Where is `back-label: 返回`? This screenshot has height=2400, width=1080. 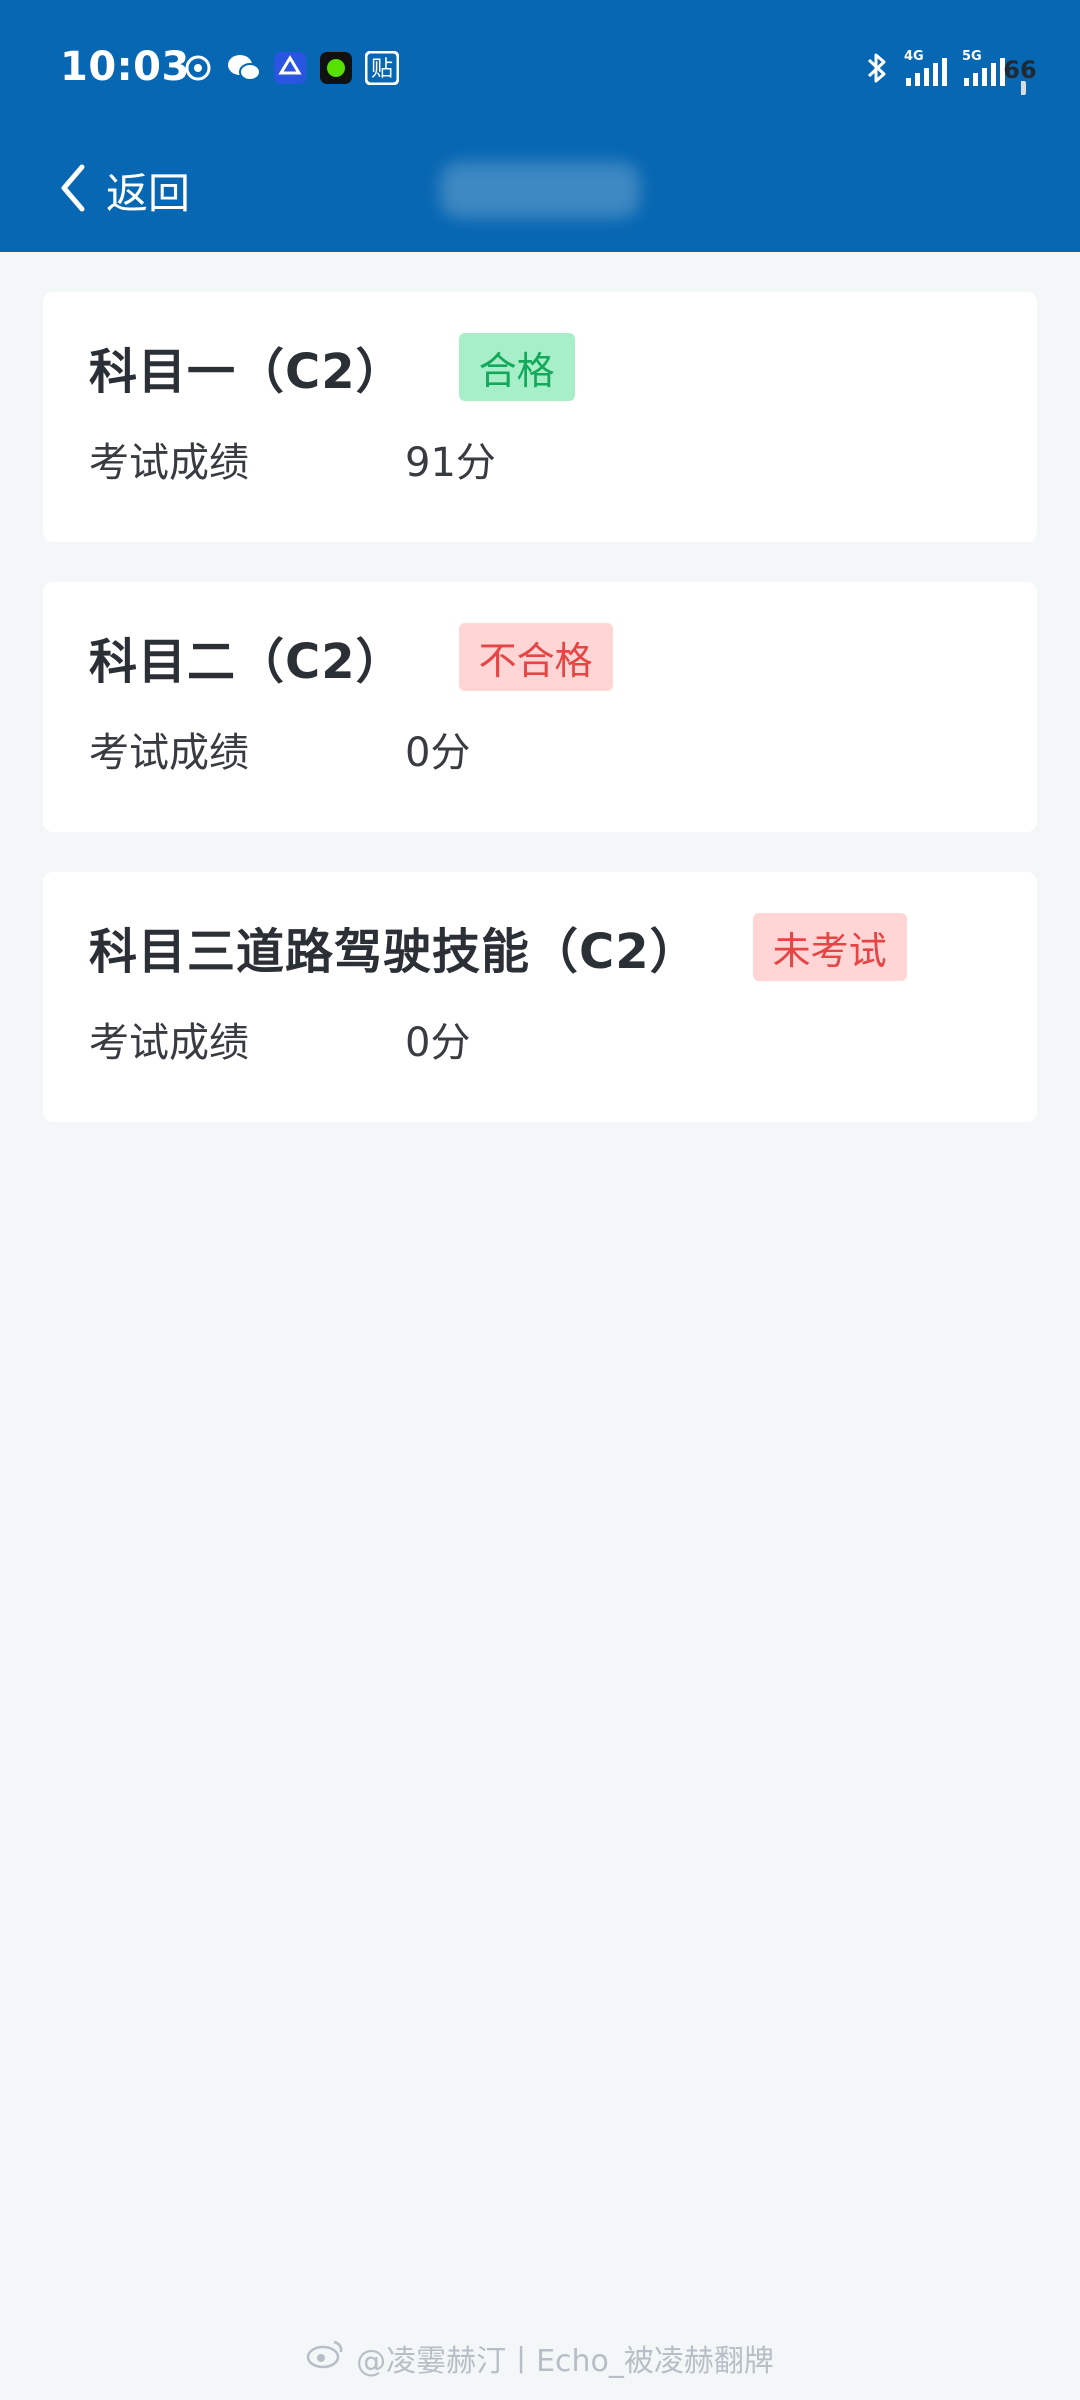
back-label: 返回 is located at coordinates (148, 193).